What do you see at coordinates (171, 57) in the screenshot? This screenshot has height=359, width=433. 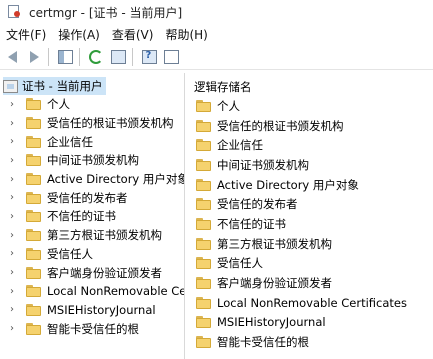 I see `properties-button` at bounding box center [171, 57].